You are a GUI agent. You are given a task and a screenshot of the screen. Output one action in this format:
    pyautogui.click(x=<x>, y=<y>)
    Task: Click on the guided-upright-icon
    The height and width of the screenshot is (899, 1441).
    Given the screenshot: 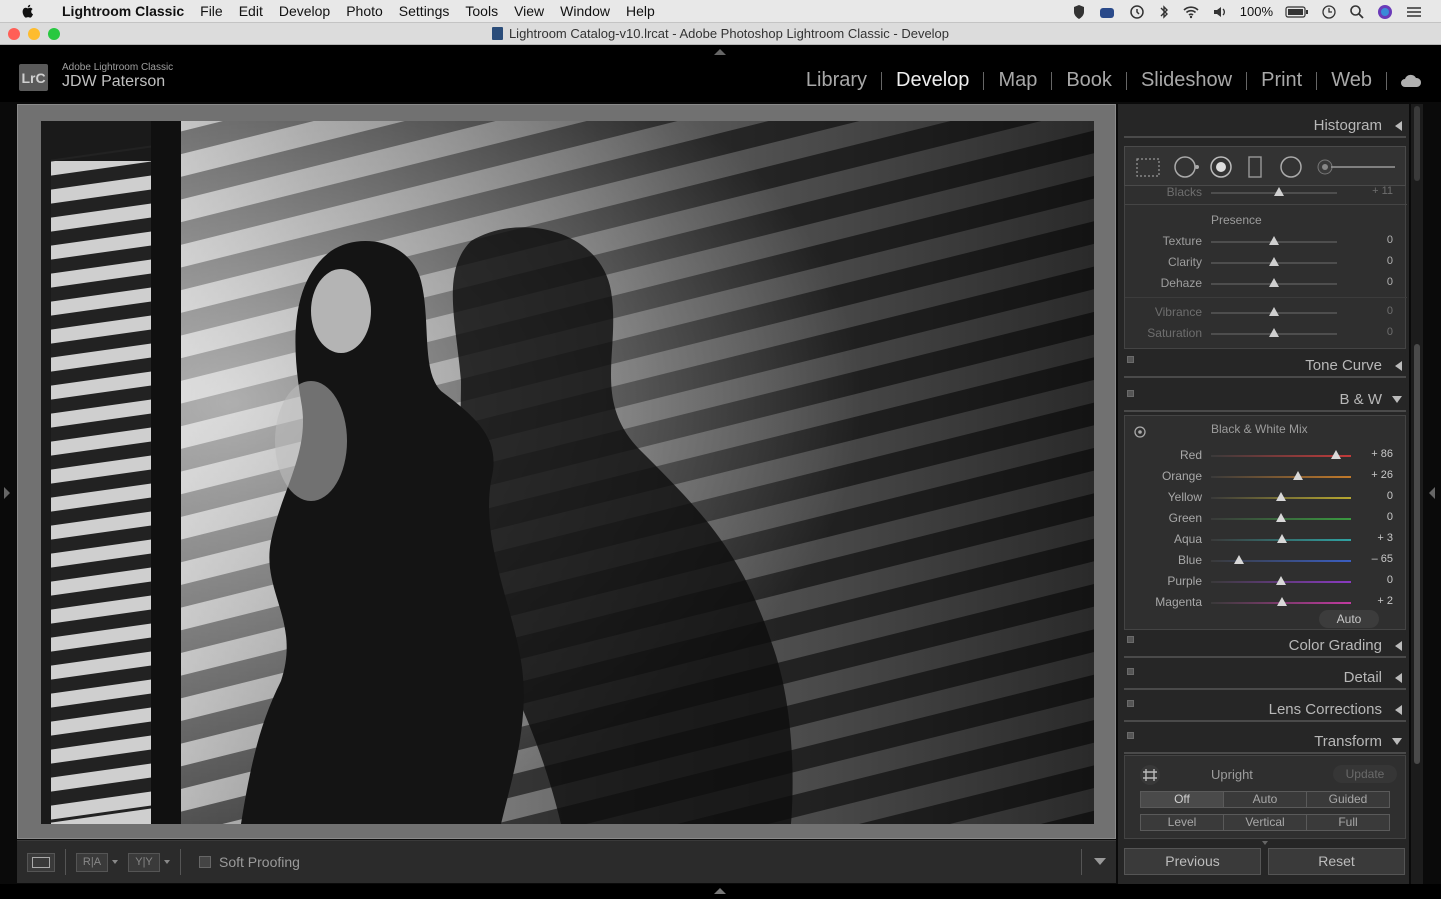 What is the action you would take?
    pyautogui.click(x=1150, y=775)
    